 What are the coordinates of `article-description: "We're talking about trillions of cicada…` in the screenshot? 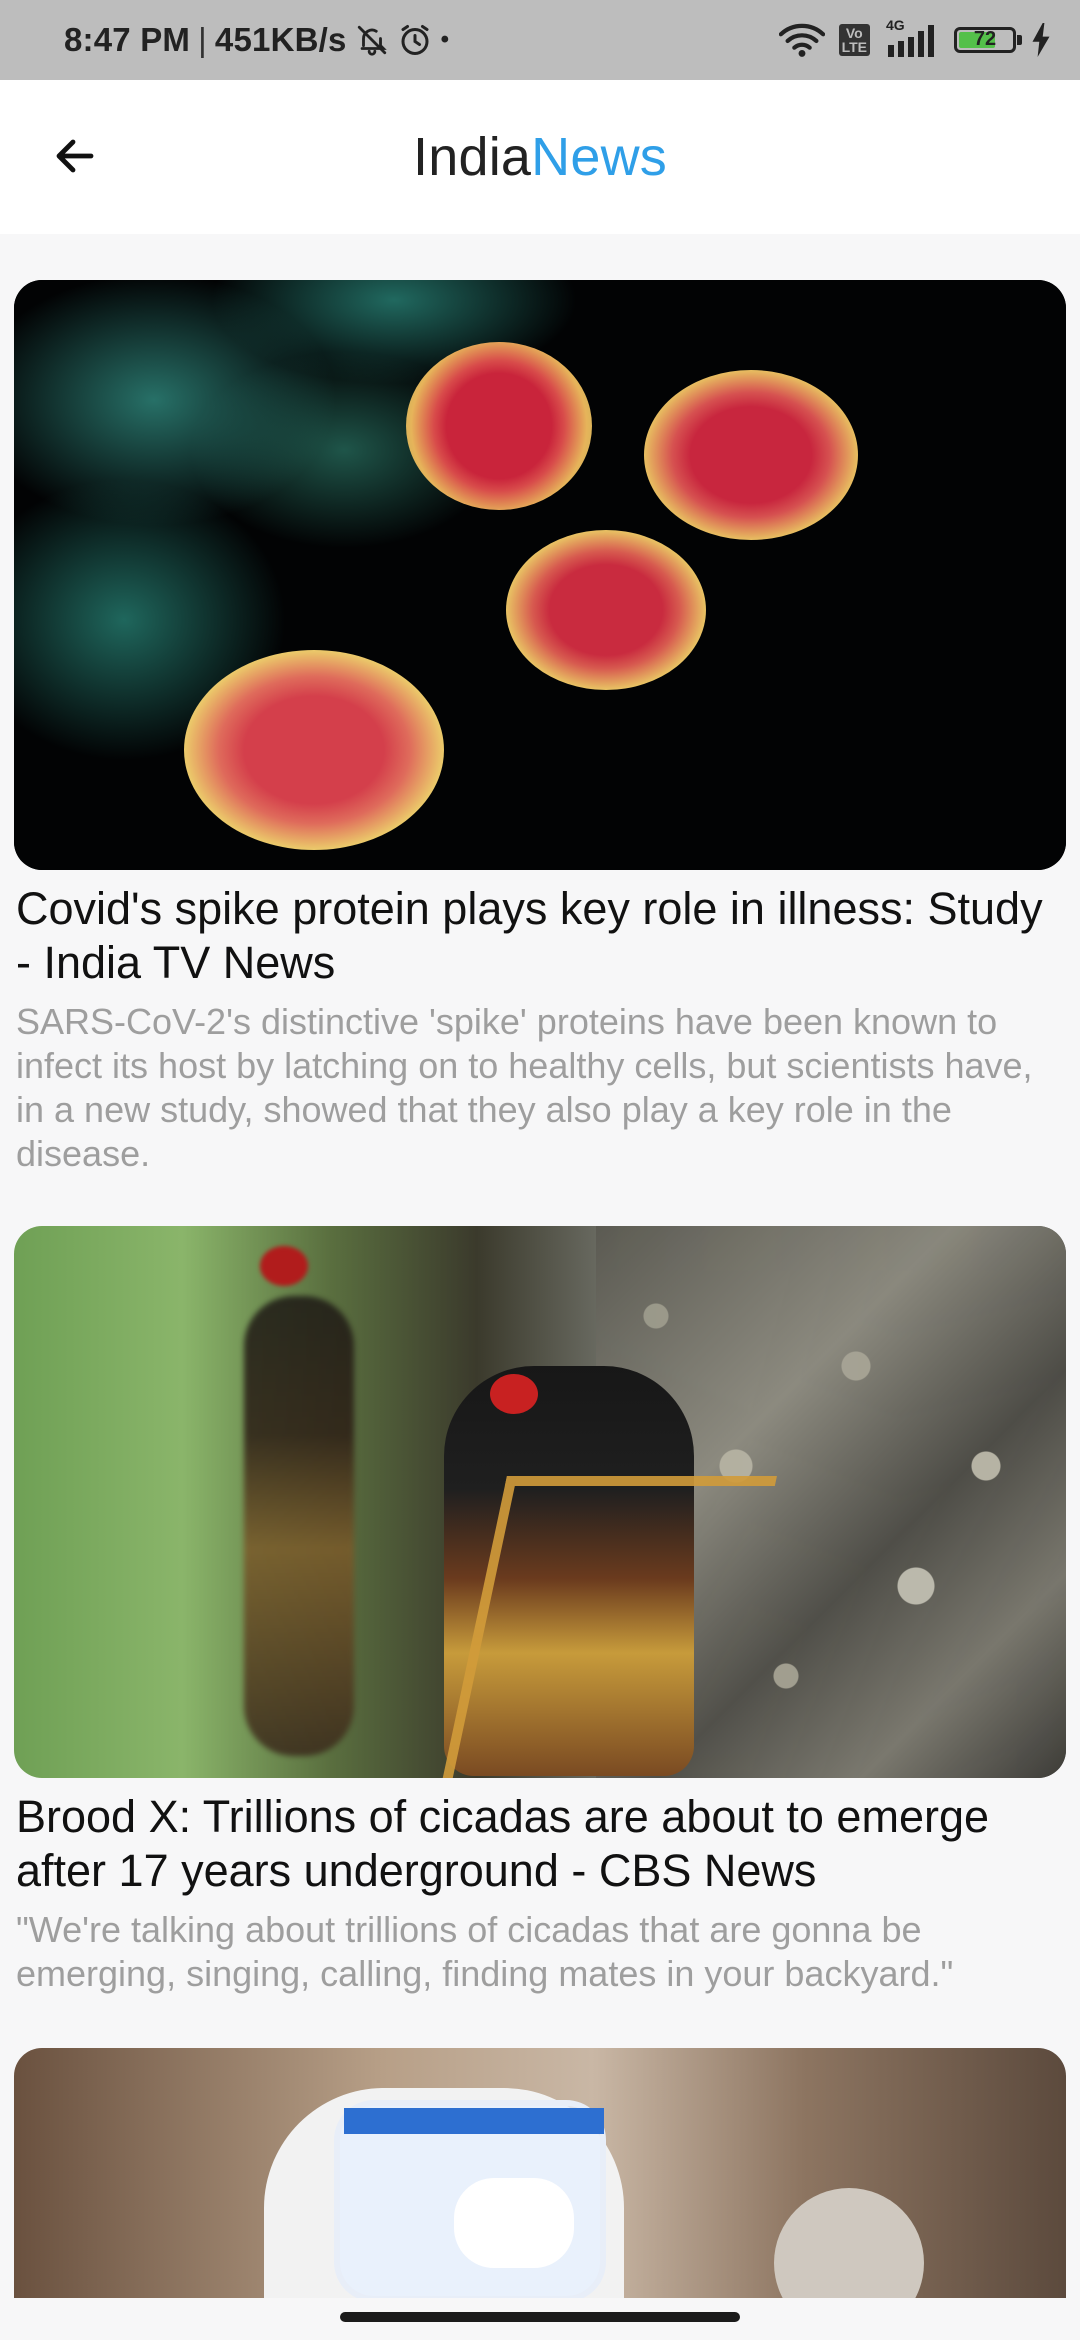 It's located at (485, 1951).